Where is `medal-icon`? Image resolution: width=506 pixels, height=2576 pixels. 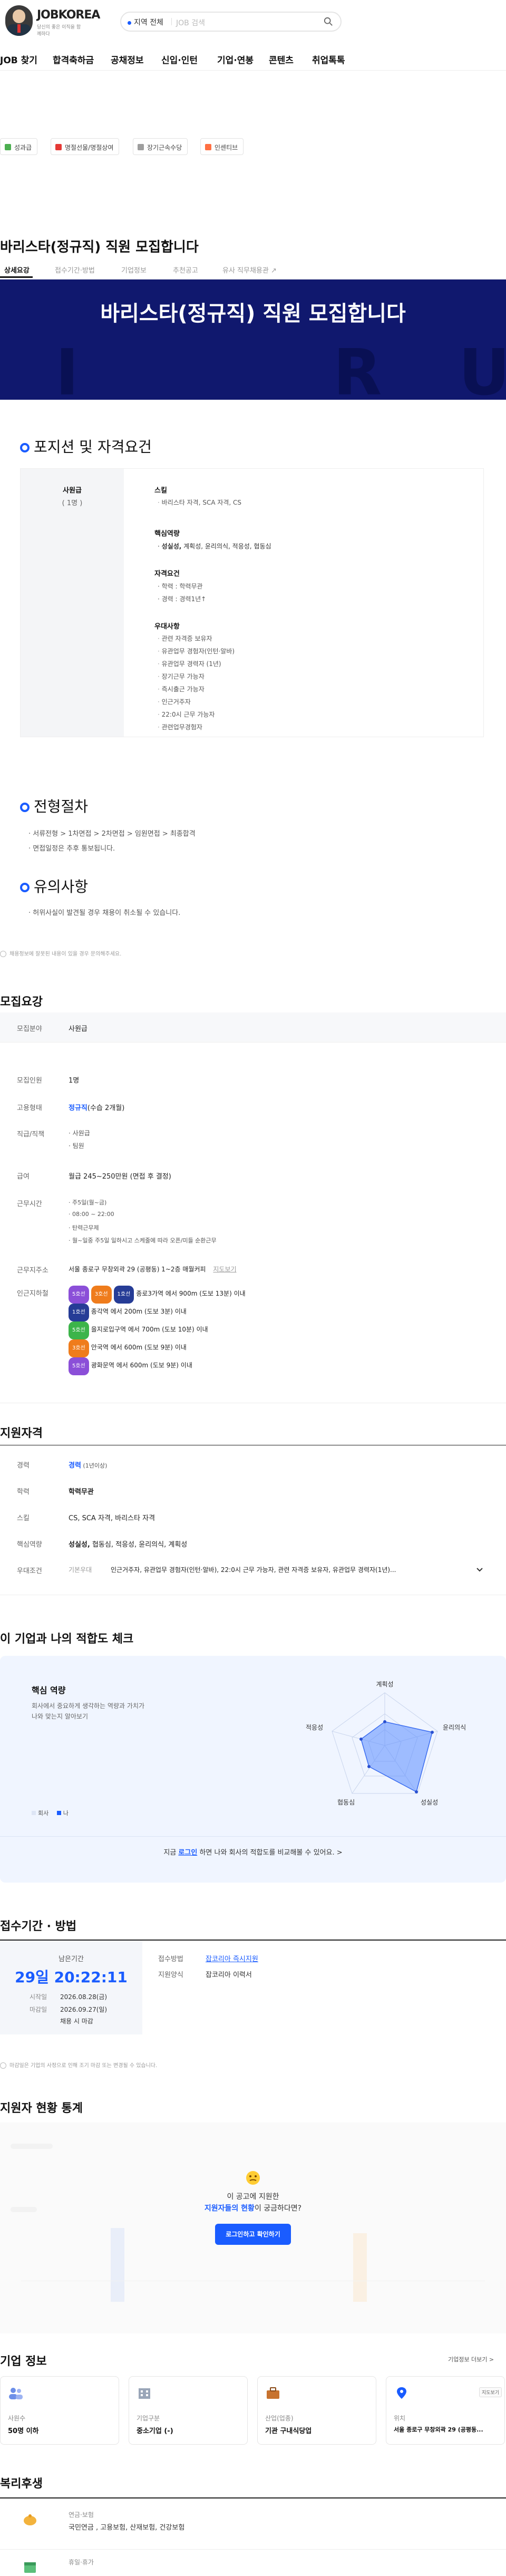
medal-icon is located at coordinates (141, 147).